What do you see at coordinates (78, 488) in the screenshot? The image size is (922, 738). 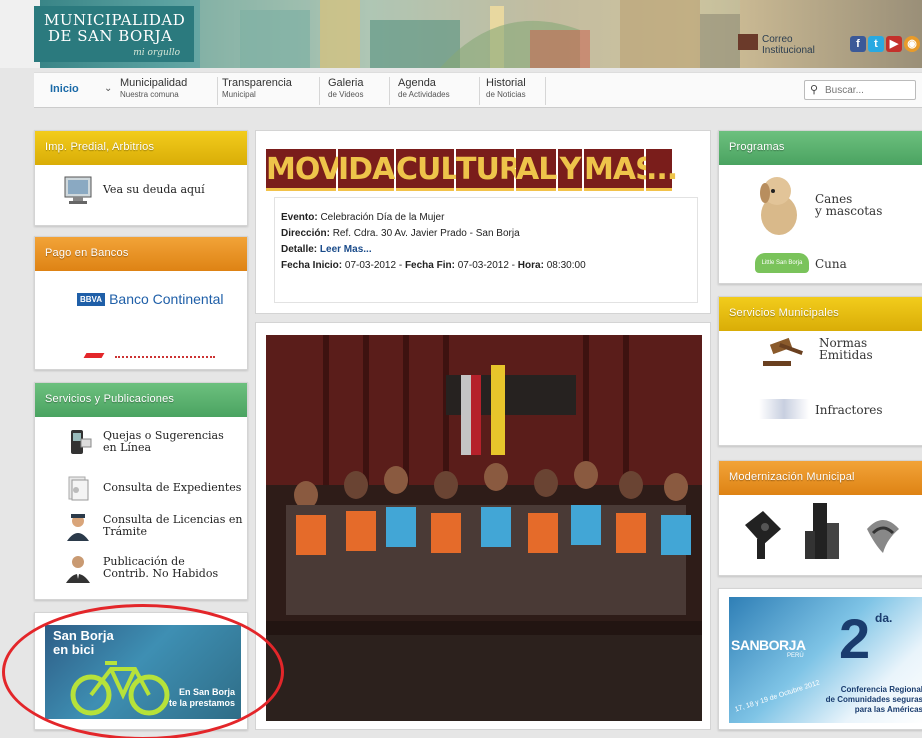 I see `document-stack-icon` at bounding box center [78, 488].